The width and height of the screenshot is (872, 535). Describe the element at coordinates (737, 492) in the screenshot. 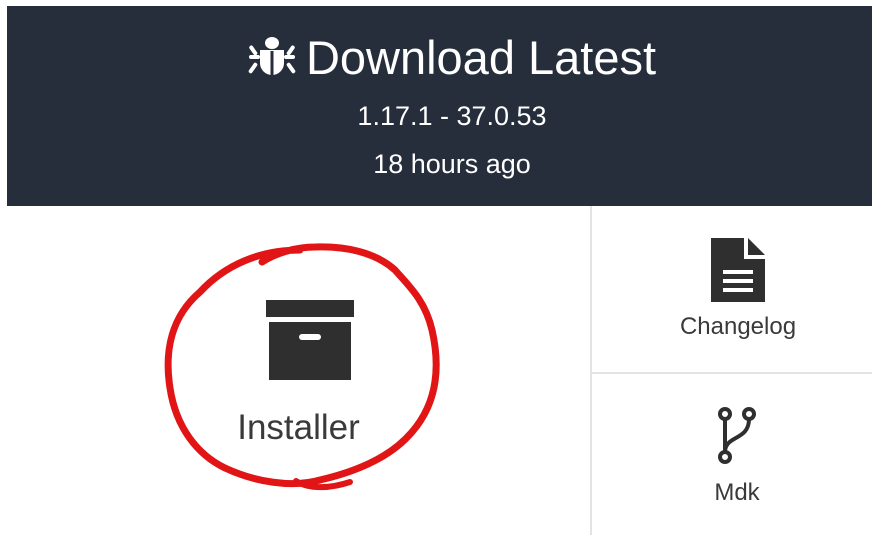

I see `mdk-label: Mdk` at that location.